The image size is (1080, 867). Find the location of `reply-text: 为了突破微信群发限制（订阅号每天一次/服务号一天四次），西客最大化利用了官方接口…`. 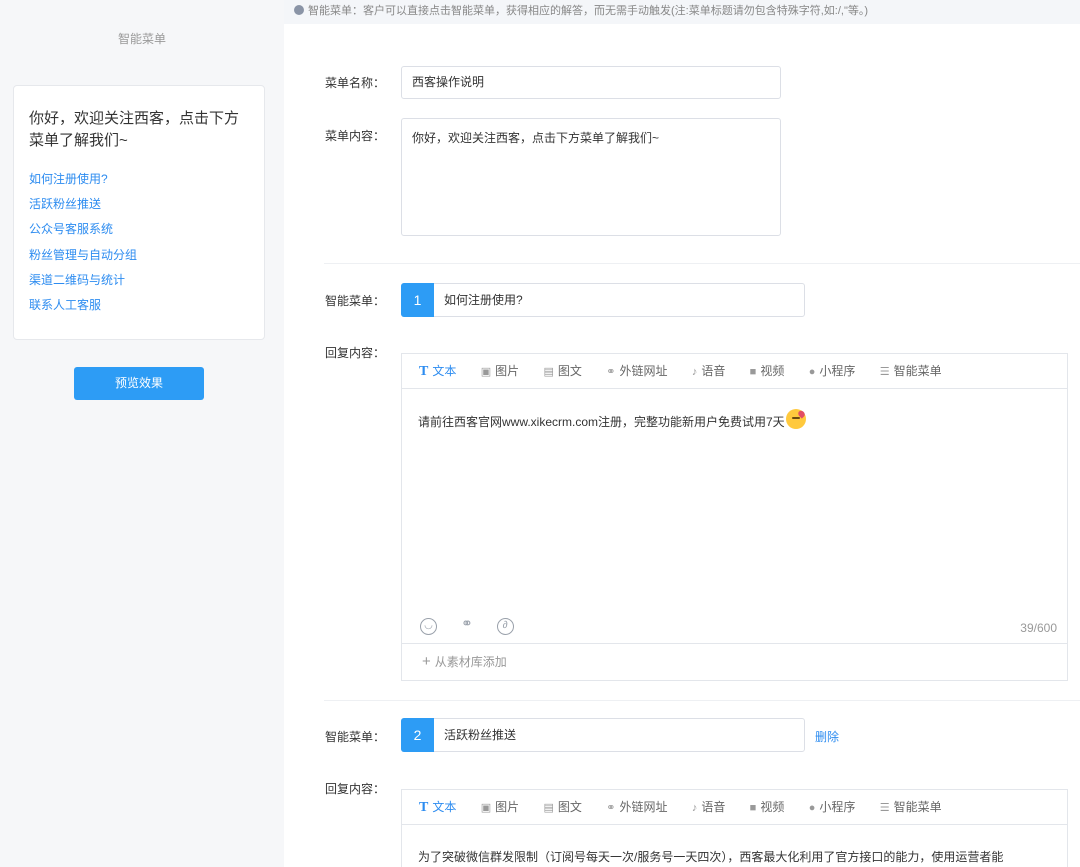

reply-text: 为了突破微信群发限制（订阅号每天一次/服务号一天四次），西客最大化利用了官方接口… is located at coordinates (711, 857).